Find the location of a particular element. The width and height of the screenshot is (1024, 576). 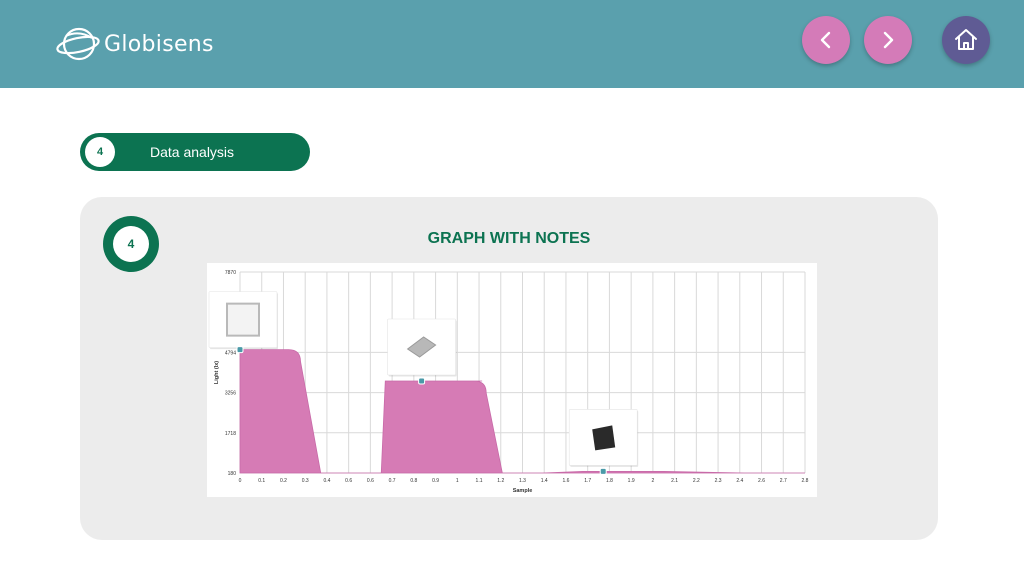

step-badge: 4 is located at coordinates (131, 244).